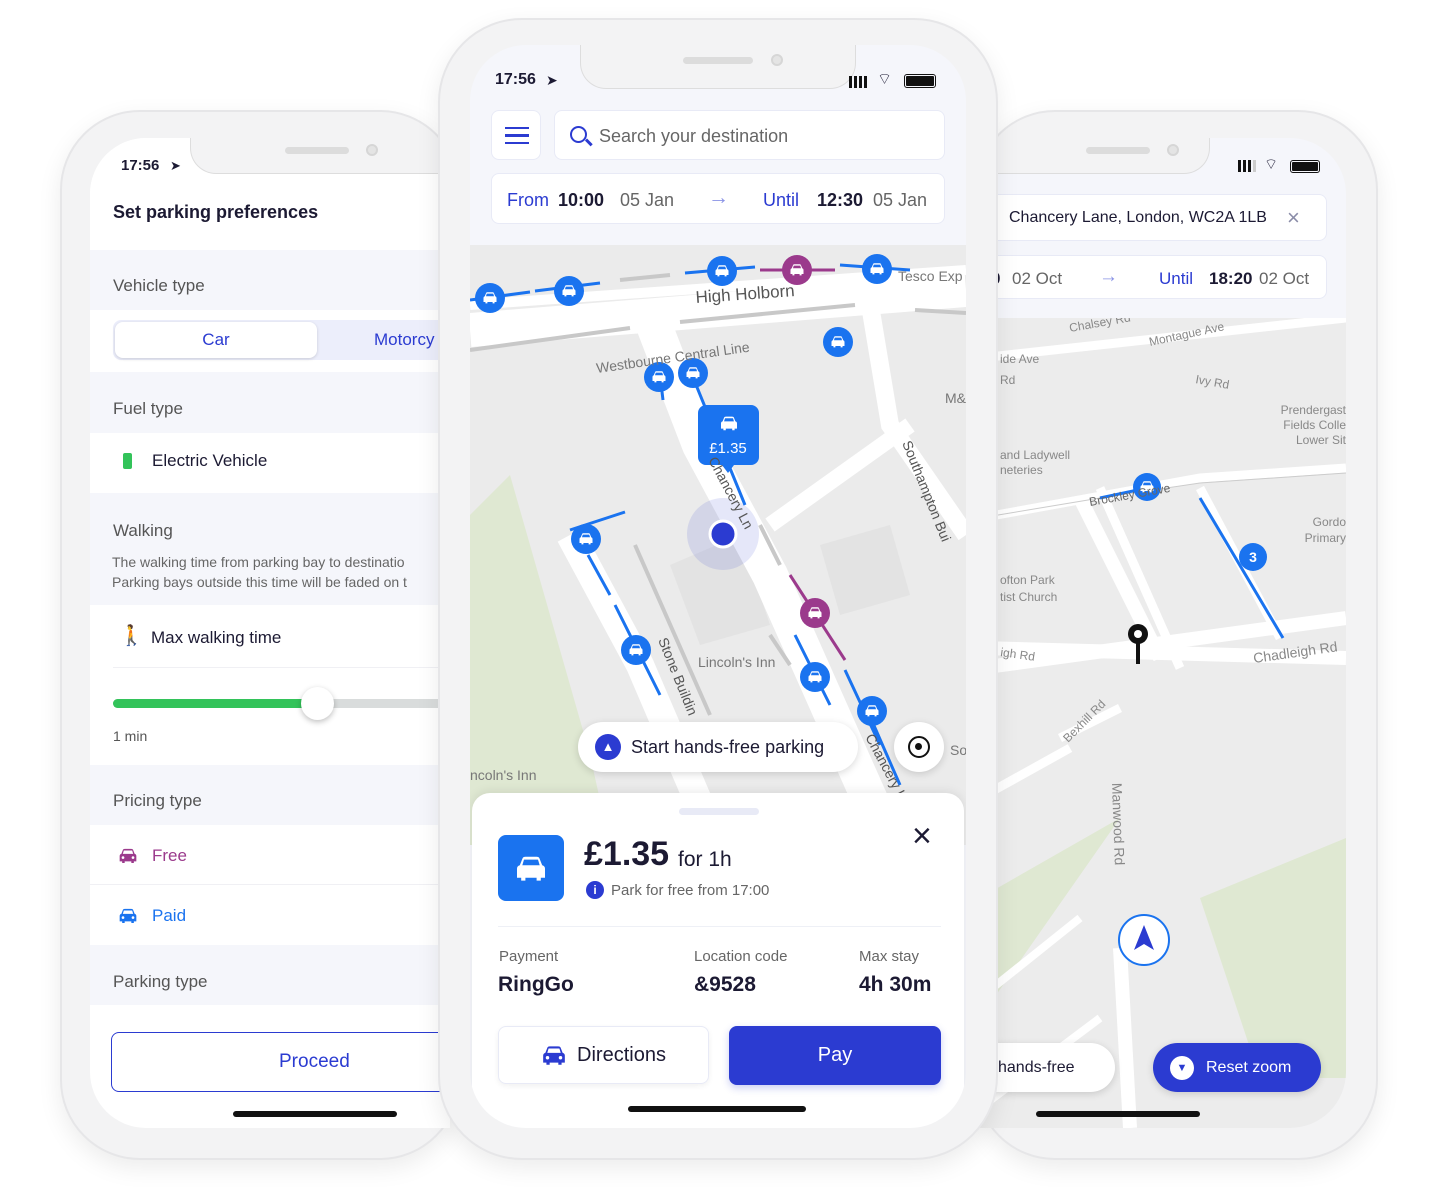 The height and width of the screenshot is (1200, 1430). Describe the element at coordinates (1153, 217) in the screenshot. I see `address-field: Chancery Lane, London, WC2A 1LB ×` at that location.